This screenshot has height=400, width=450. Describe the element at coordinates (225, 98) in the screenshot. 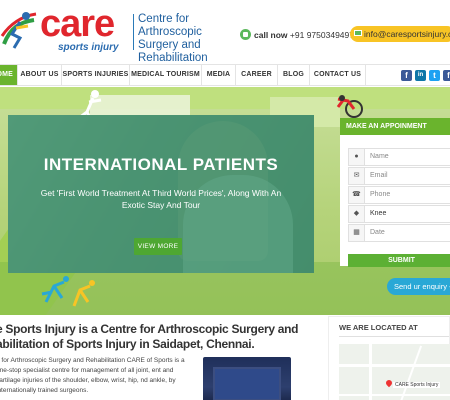

I see `hero-band` at that location.